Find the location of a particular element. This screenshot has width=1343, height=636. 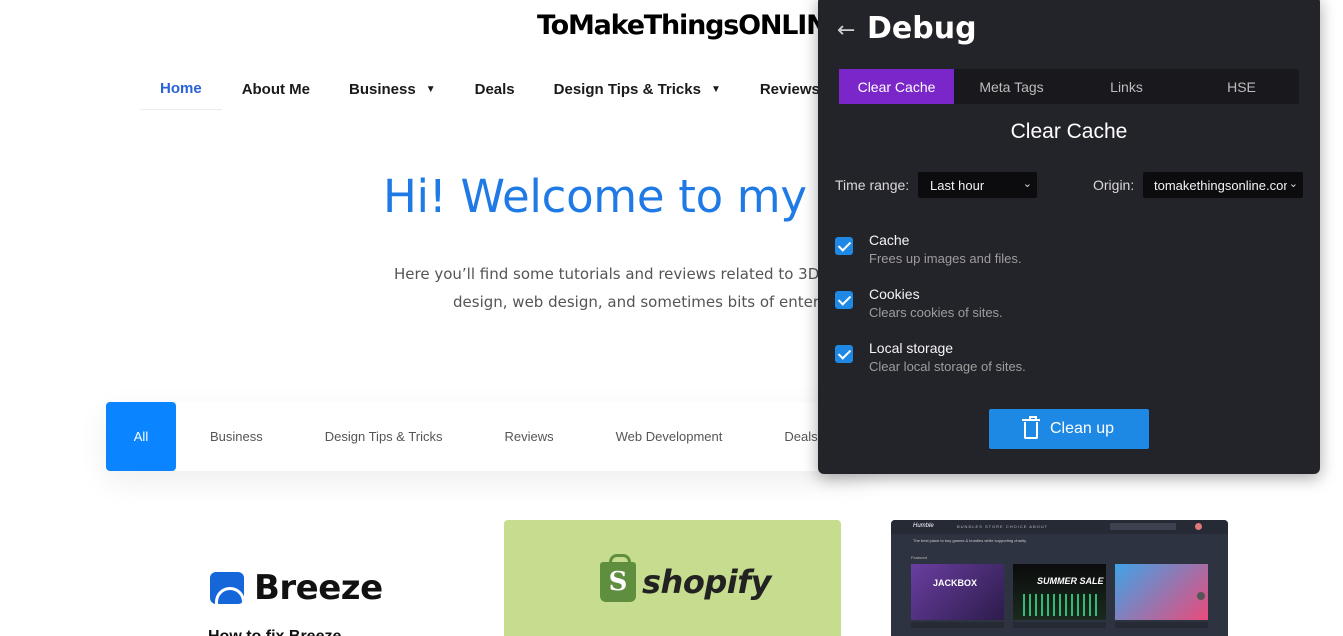

clean-up-button: Clean up is located at coordinates (1069, 429).